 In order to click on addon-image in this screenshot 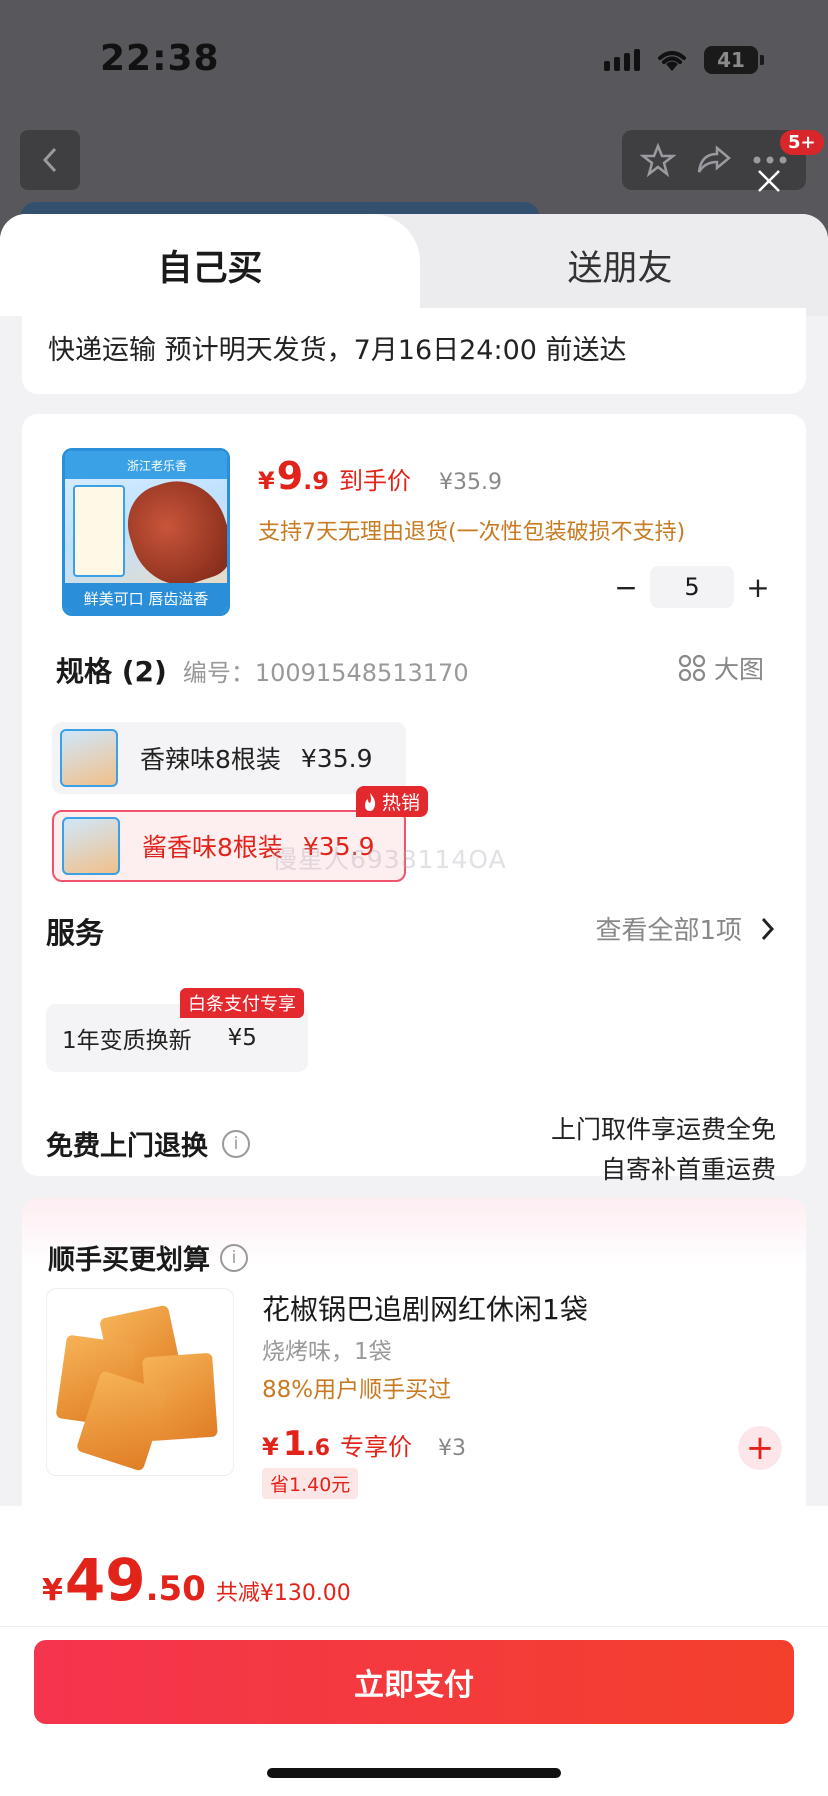, I will do `click(140, 1382)`.